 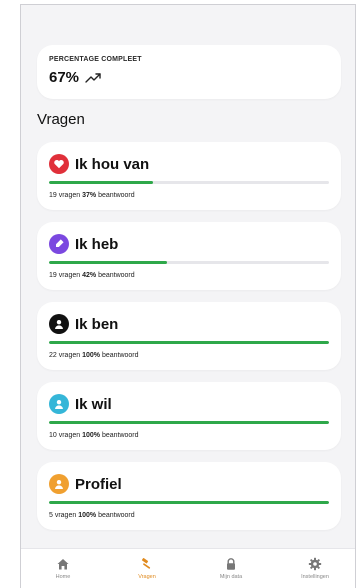 I want to click on tag-icon, so click(x=59, y=244).